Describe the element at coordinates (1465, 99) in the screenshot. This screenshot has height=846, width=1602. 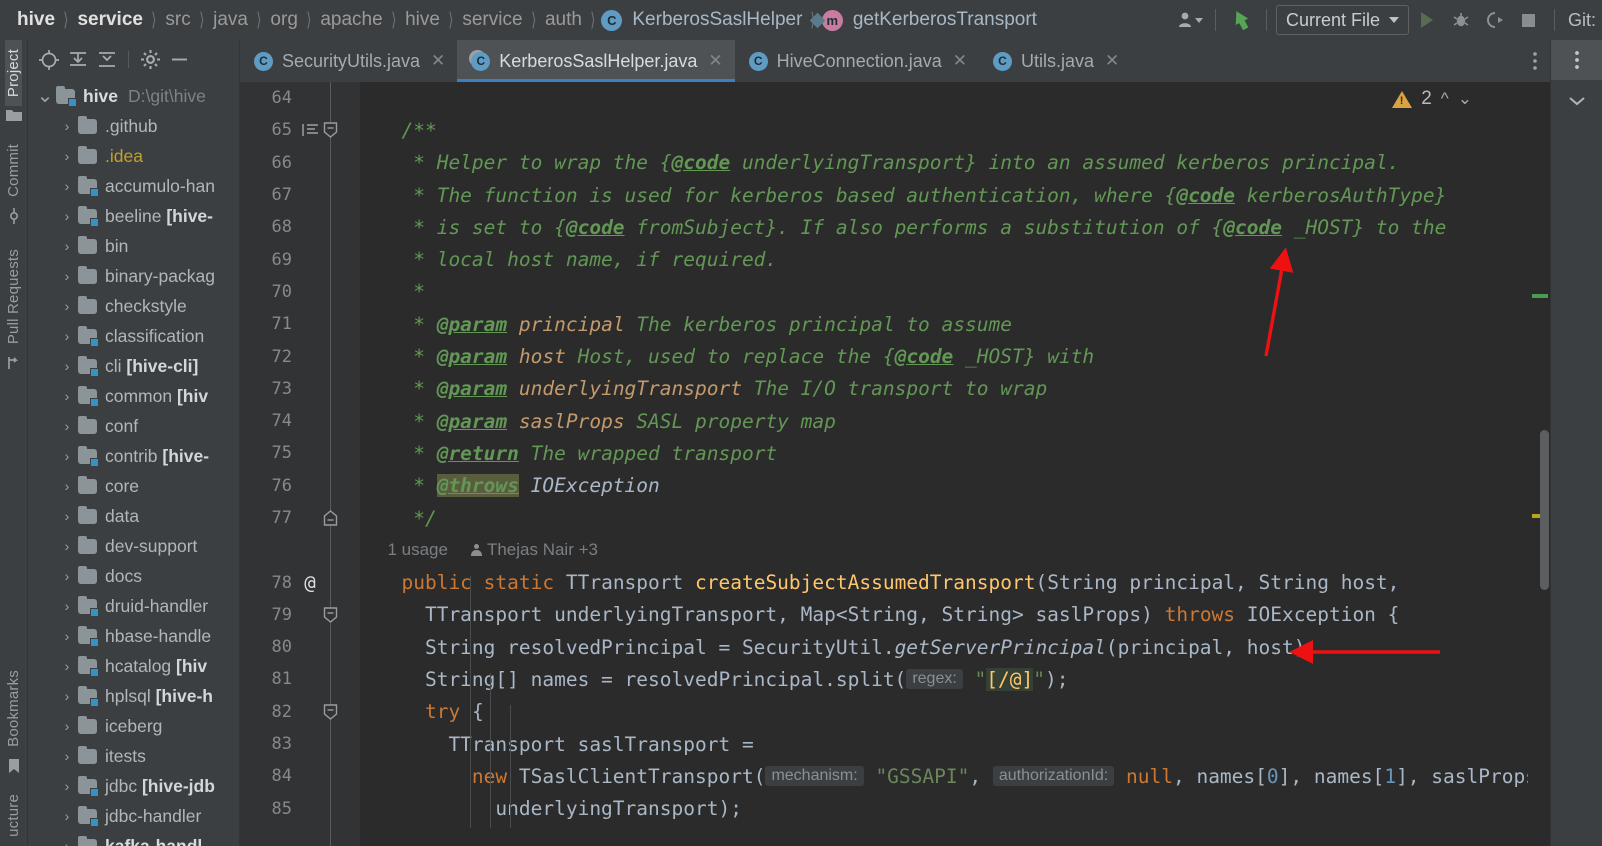
I see `next-problem-icon: ⌄` at that location.